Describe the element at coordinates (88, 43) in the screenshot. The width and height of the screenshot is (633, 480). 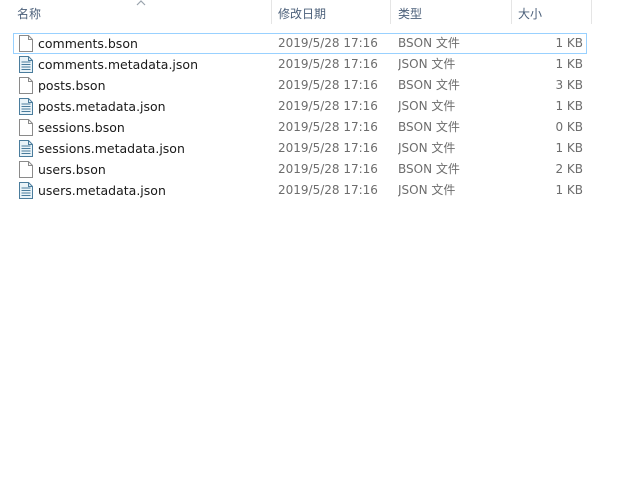
I see `file-name: comments.bson` at that location.